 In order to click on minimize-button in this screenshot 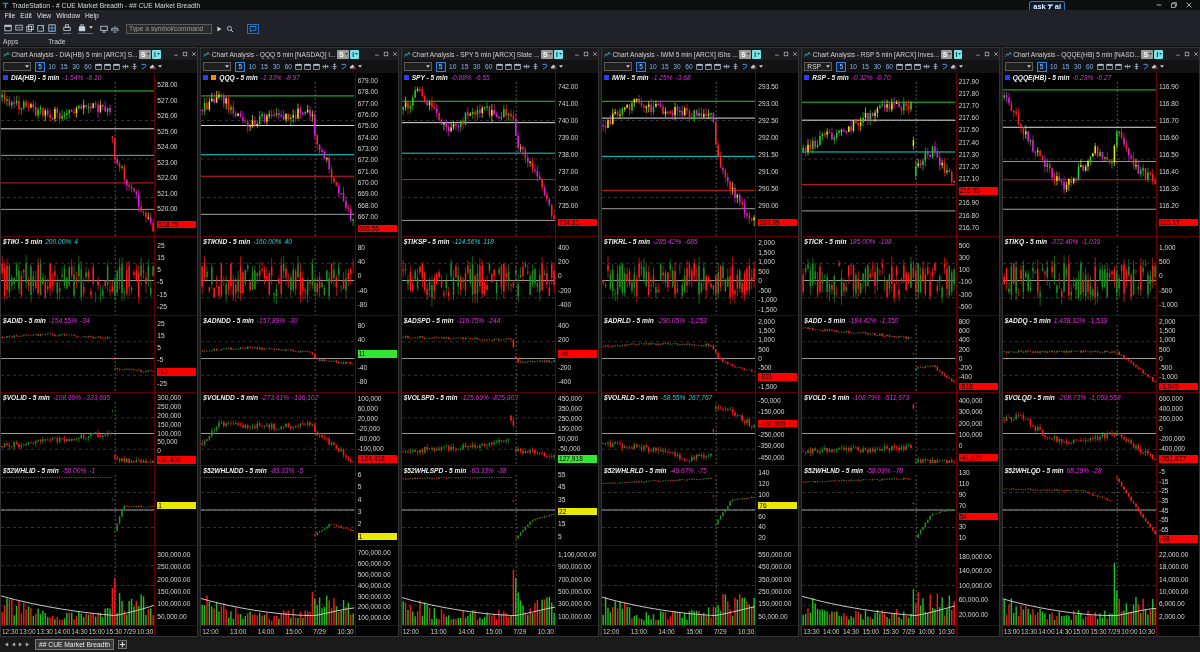, I will do `click(1159, 5)`.